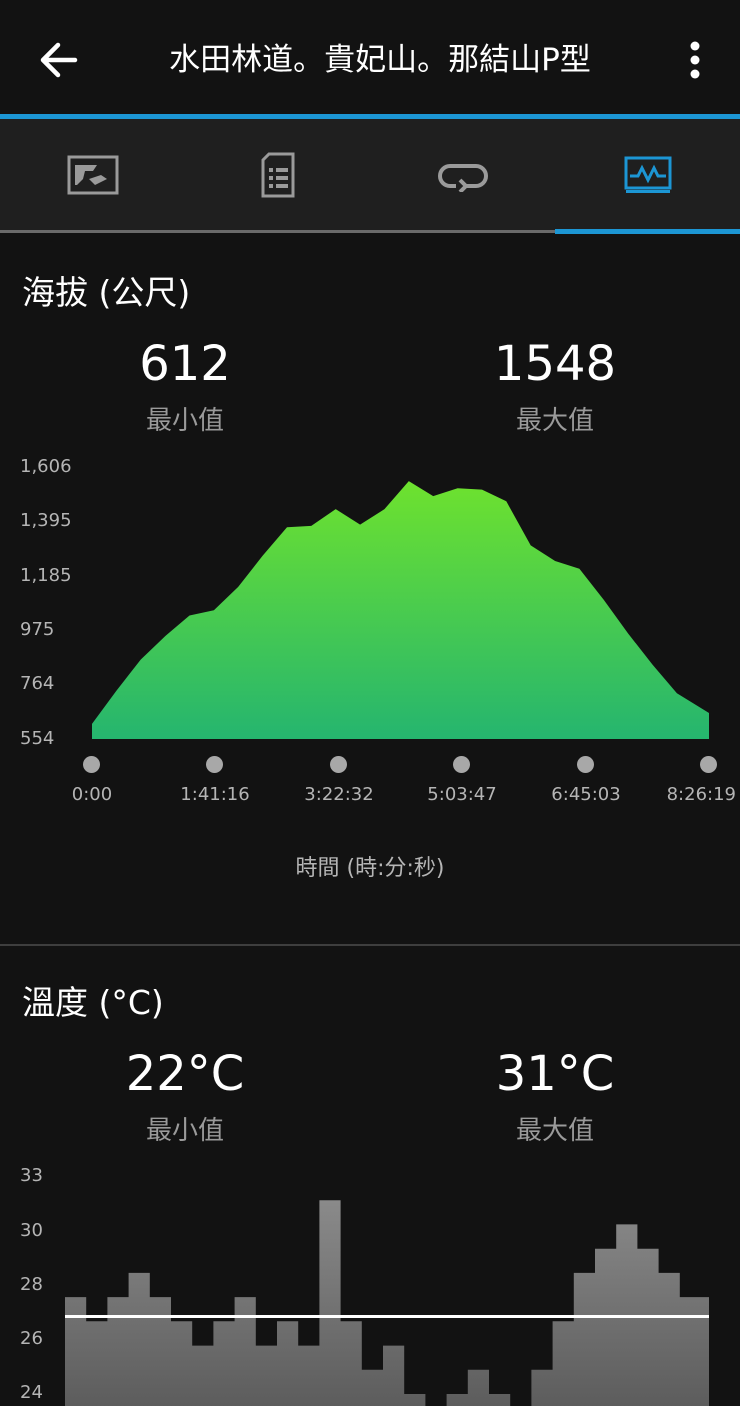 Image resolution: width=740 pixels, height=1406 pixels. What do you see at coordinates (215, 794) in the screenshot?
I see `elevation-x-tick: 1:41:16` at bounding box center [215, 794].